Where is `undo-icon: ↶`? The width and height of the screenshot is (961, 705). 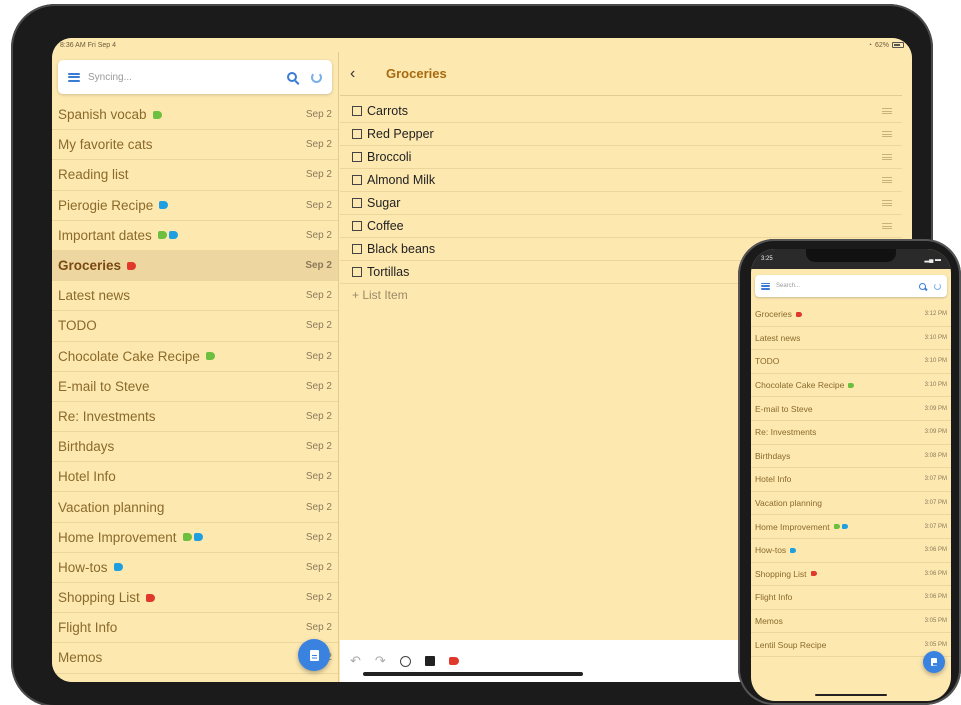 undo-icon: ↶ is located at coordinates (355, 661).